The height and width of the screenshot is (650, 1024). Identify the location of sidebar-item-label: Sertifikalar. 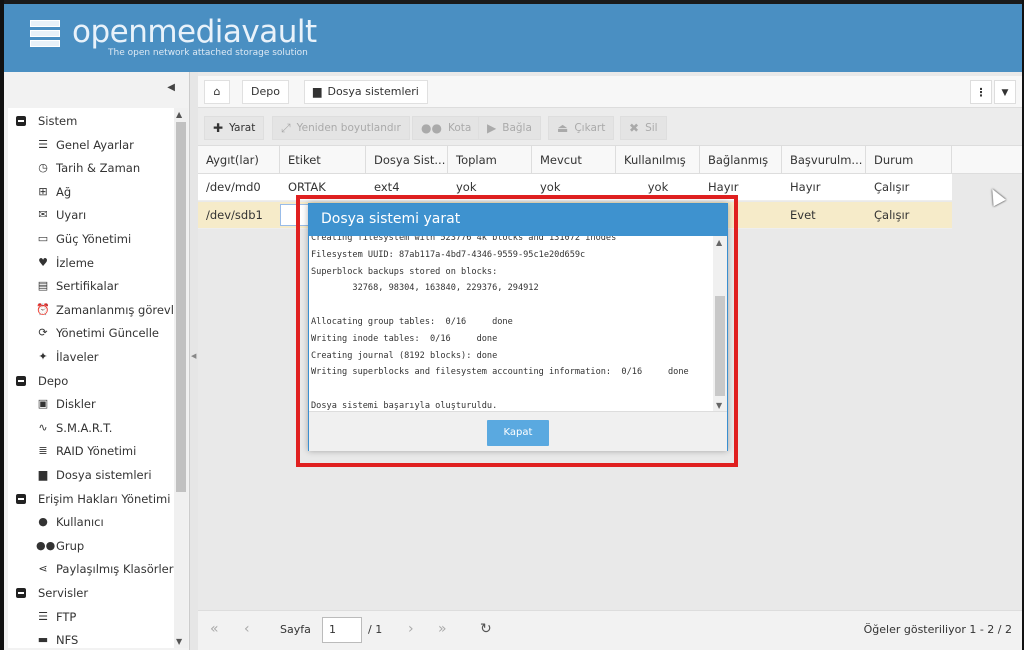
(87, 286).